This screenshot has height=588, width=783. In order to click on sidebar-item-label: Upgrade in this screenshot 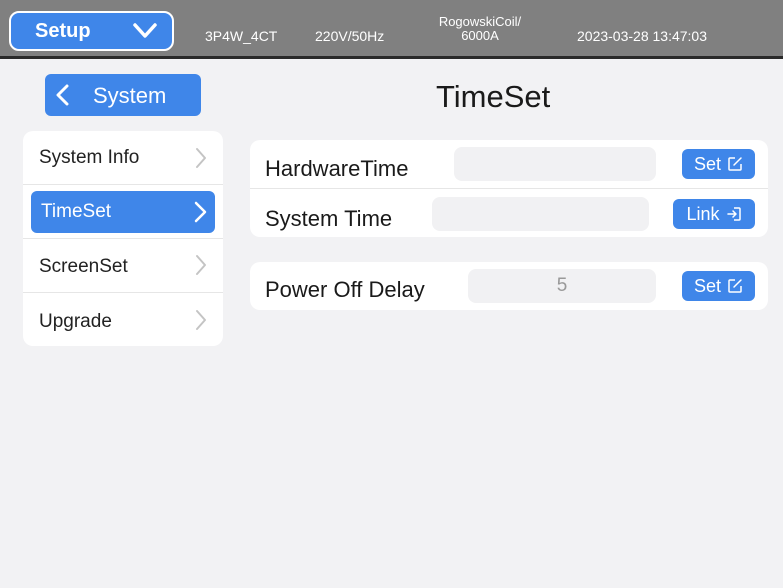, I will do `click(75, 321)`.